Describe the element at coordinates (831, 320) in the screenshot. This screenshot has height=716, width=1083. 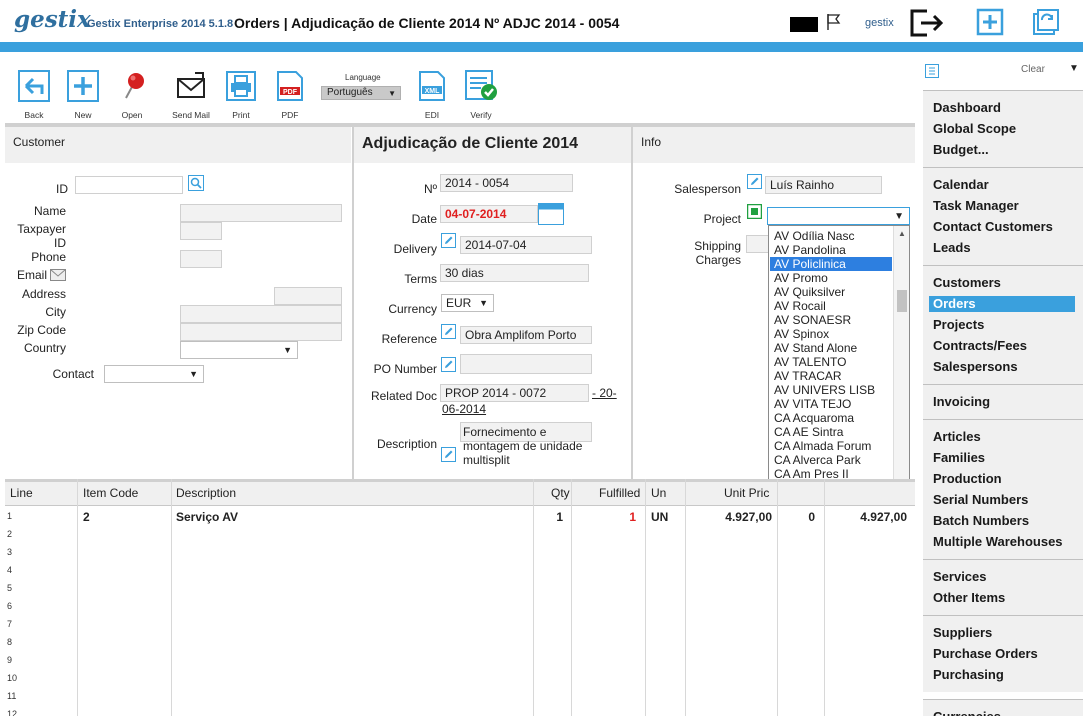
I see `dropdown-option: AV SONAESR` at that location.